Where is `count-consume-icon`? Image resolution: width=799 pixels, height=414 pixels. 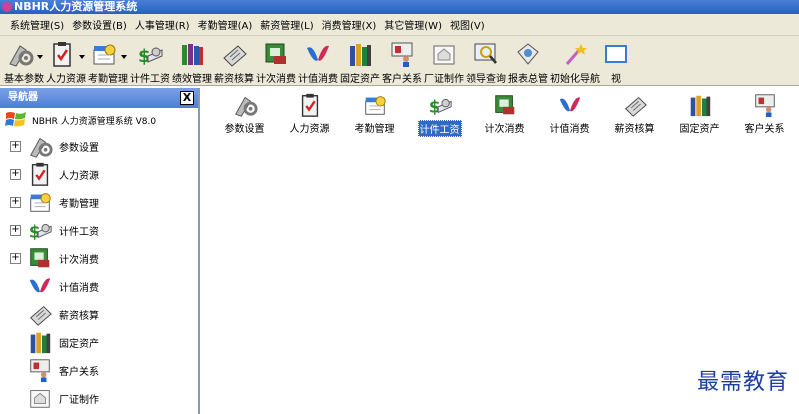 count-consume-icon is located at coordinates (275, 53).